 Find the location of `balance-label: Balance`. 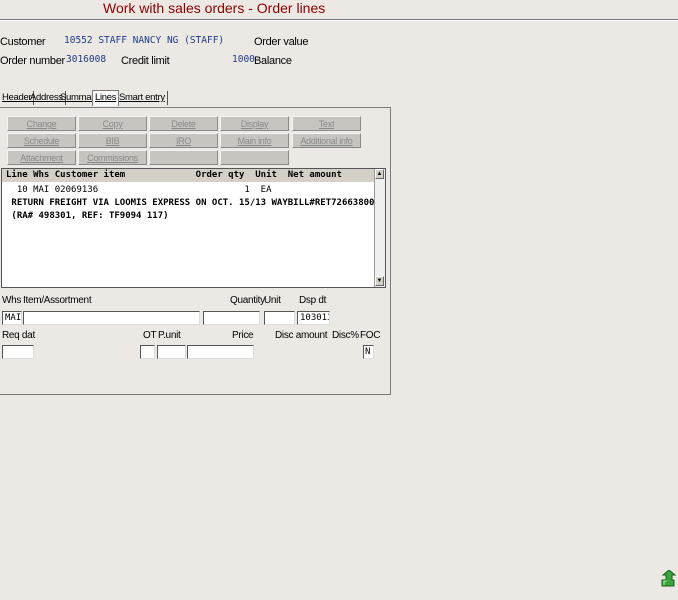

balance-label: Balance is located at coordinates (273, 61).